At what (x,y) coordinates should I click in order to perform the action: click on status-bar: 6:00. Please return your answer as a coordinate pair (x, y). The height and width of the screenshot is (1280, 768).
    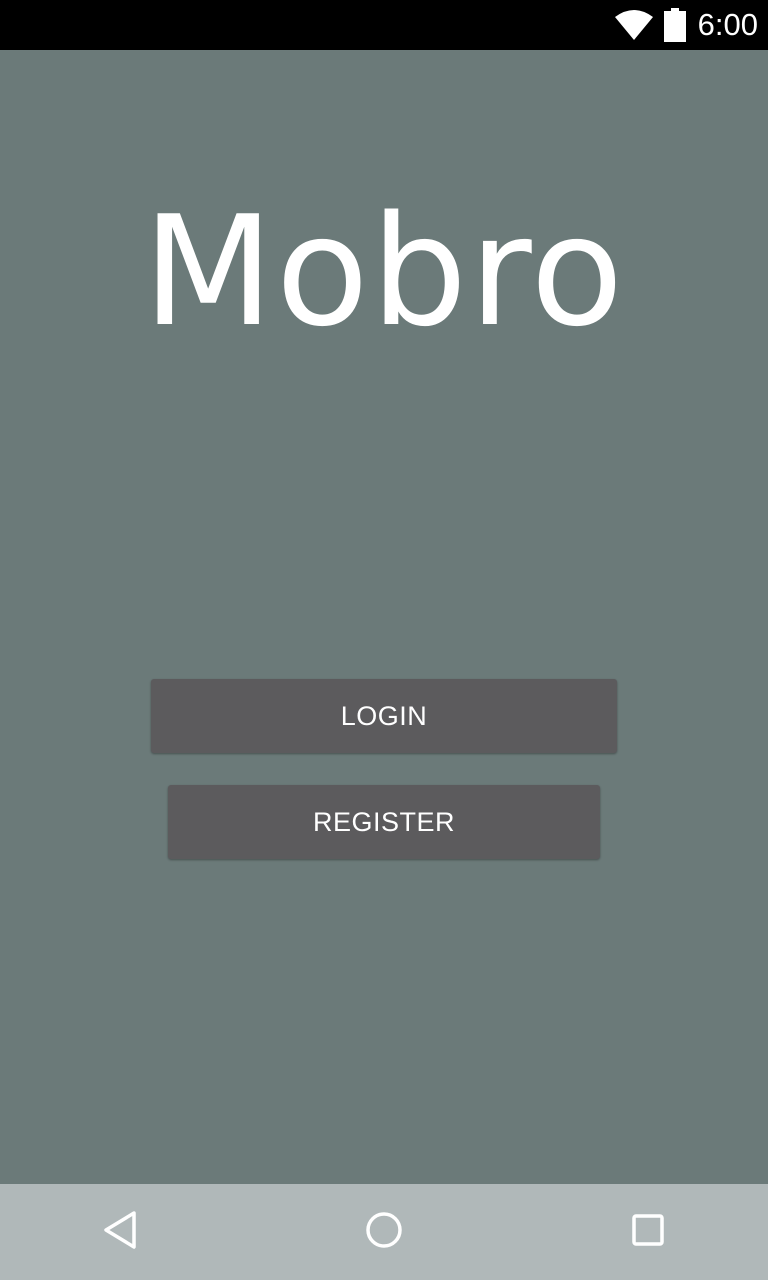
    Looking at the image, I should click on (384, 25).